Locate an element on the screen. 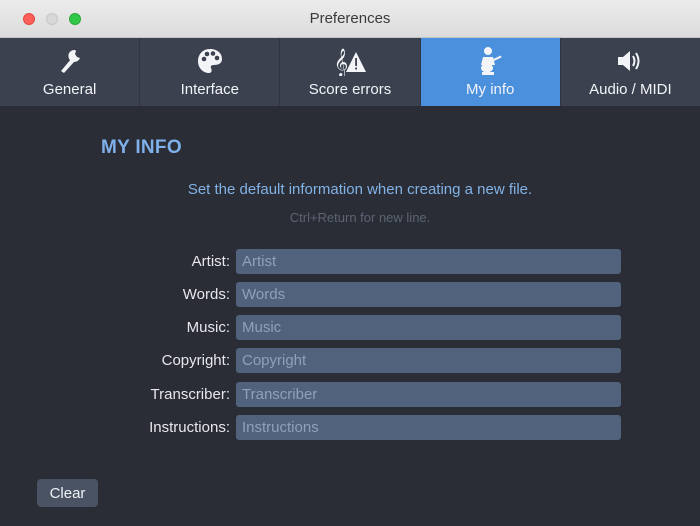 Image resolution: width=700 pixels, height=526 pixels. tab-my-info-label: My info is located at coordinates (490, 89).